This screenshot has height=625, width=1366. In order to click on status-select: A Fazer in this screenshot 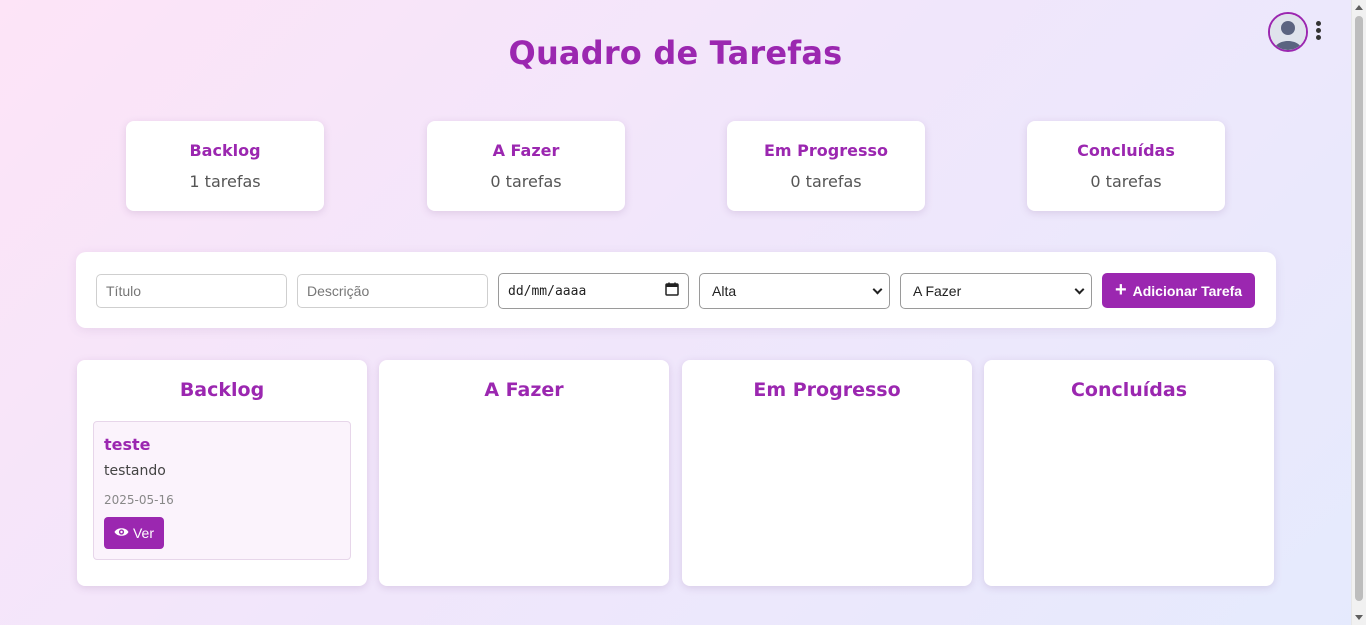, I will do `click(996, 291)`.